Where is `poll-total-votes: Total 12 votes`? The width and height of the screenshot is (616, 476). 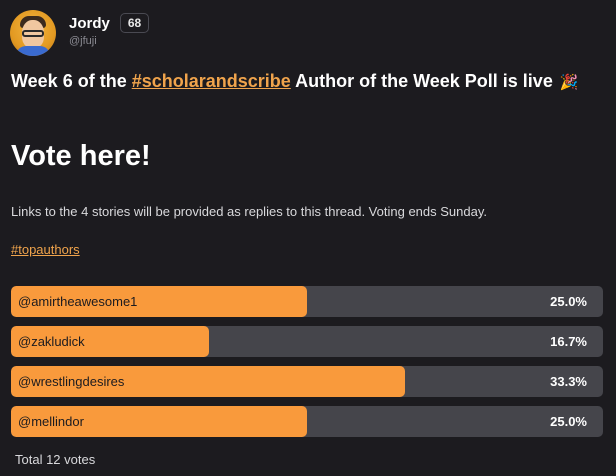
poll-total-votes: Total 12 votes is located at coordinates (55, 459).